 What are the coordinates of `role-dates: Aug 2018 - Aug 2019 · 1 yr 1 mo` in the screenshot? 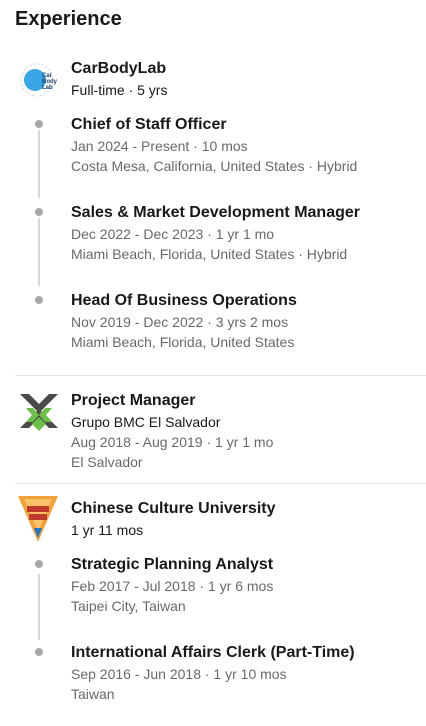 It's located at (172, 442).